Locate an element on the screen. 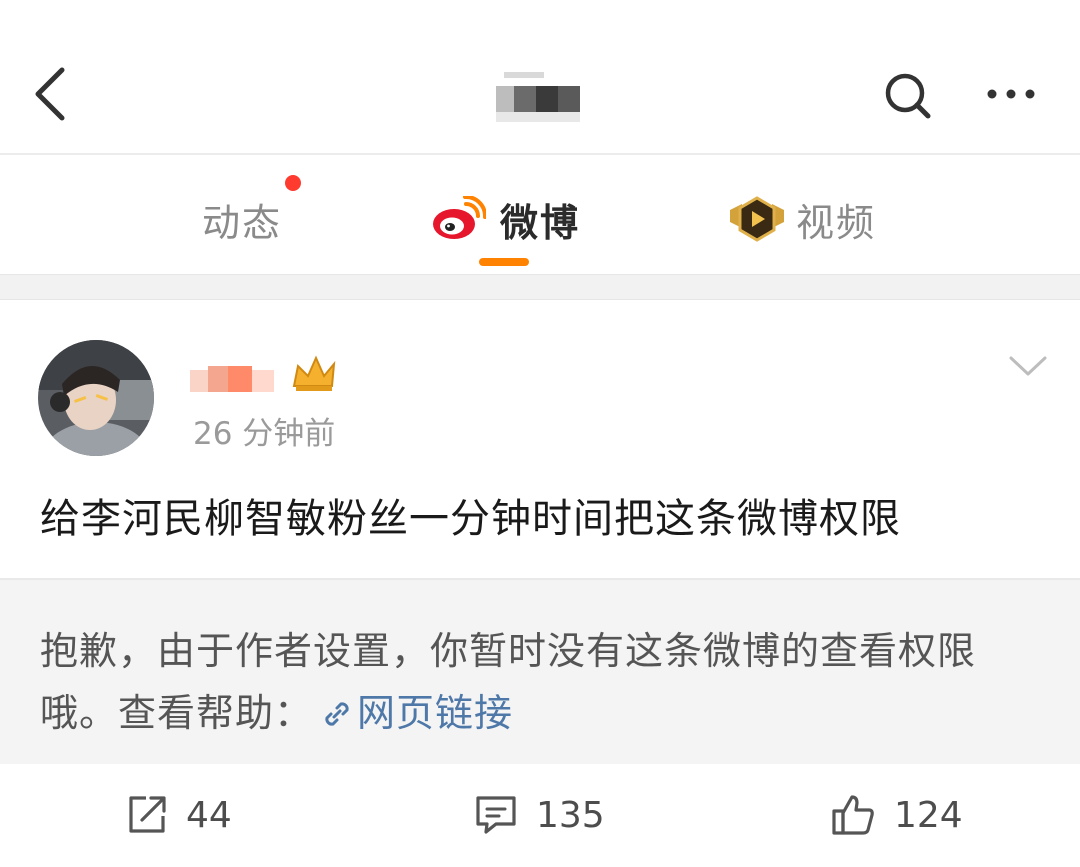 The height and width of the screenshot is (867, 1080). search-button is located at coordinates (907, 95).